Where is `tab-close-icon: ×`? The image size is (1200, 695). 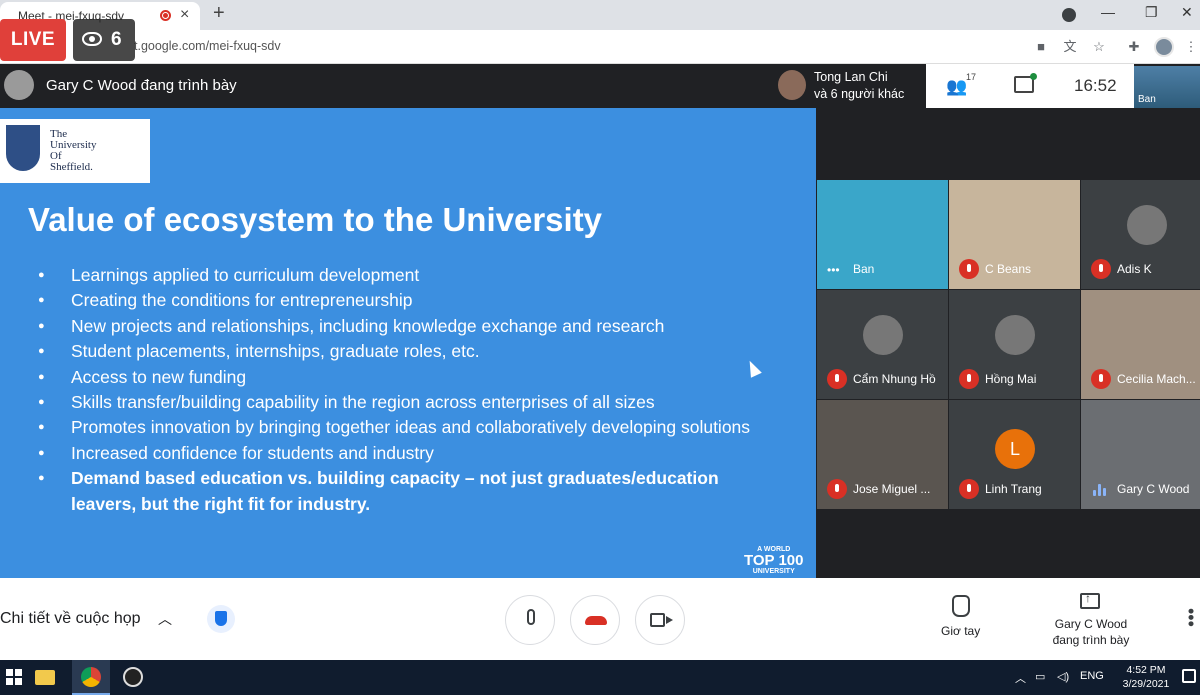 tab-close-icon: × is located at coordinates (184, 15).